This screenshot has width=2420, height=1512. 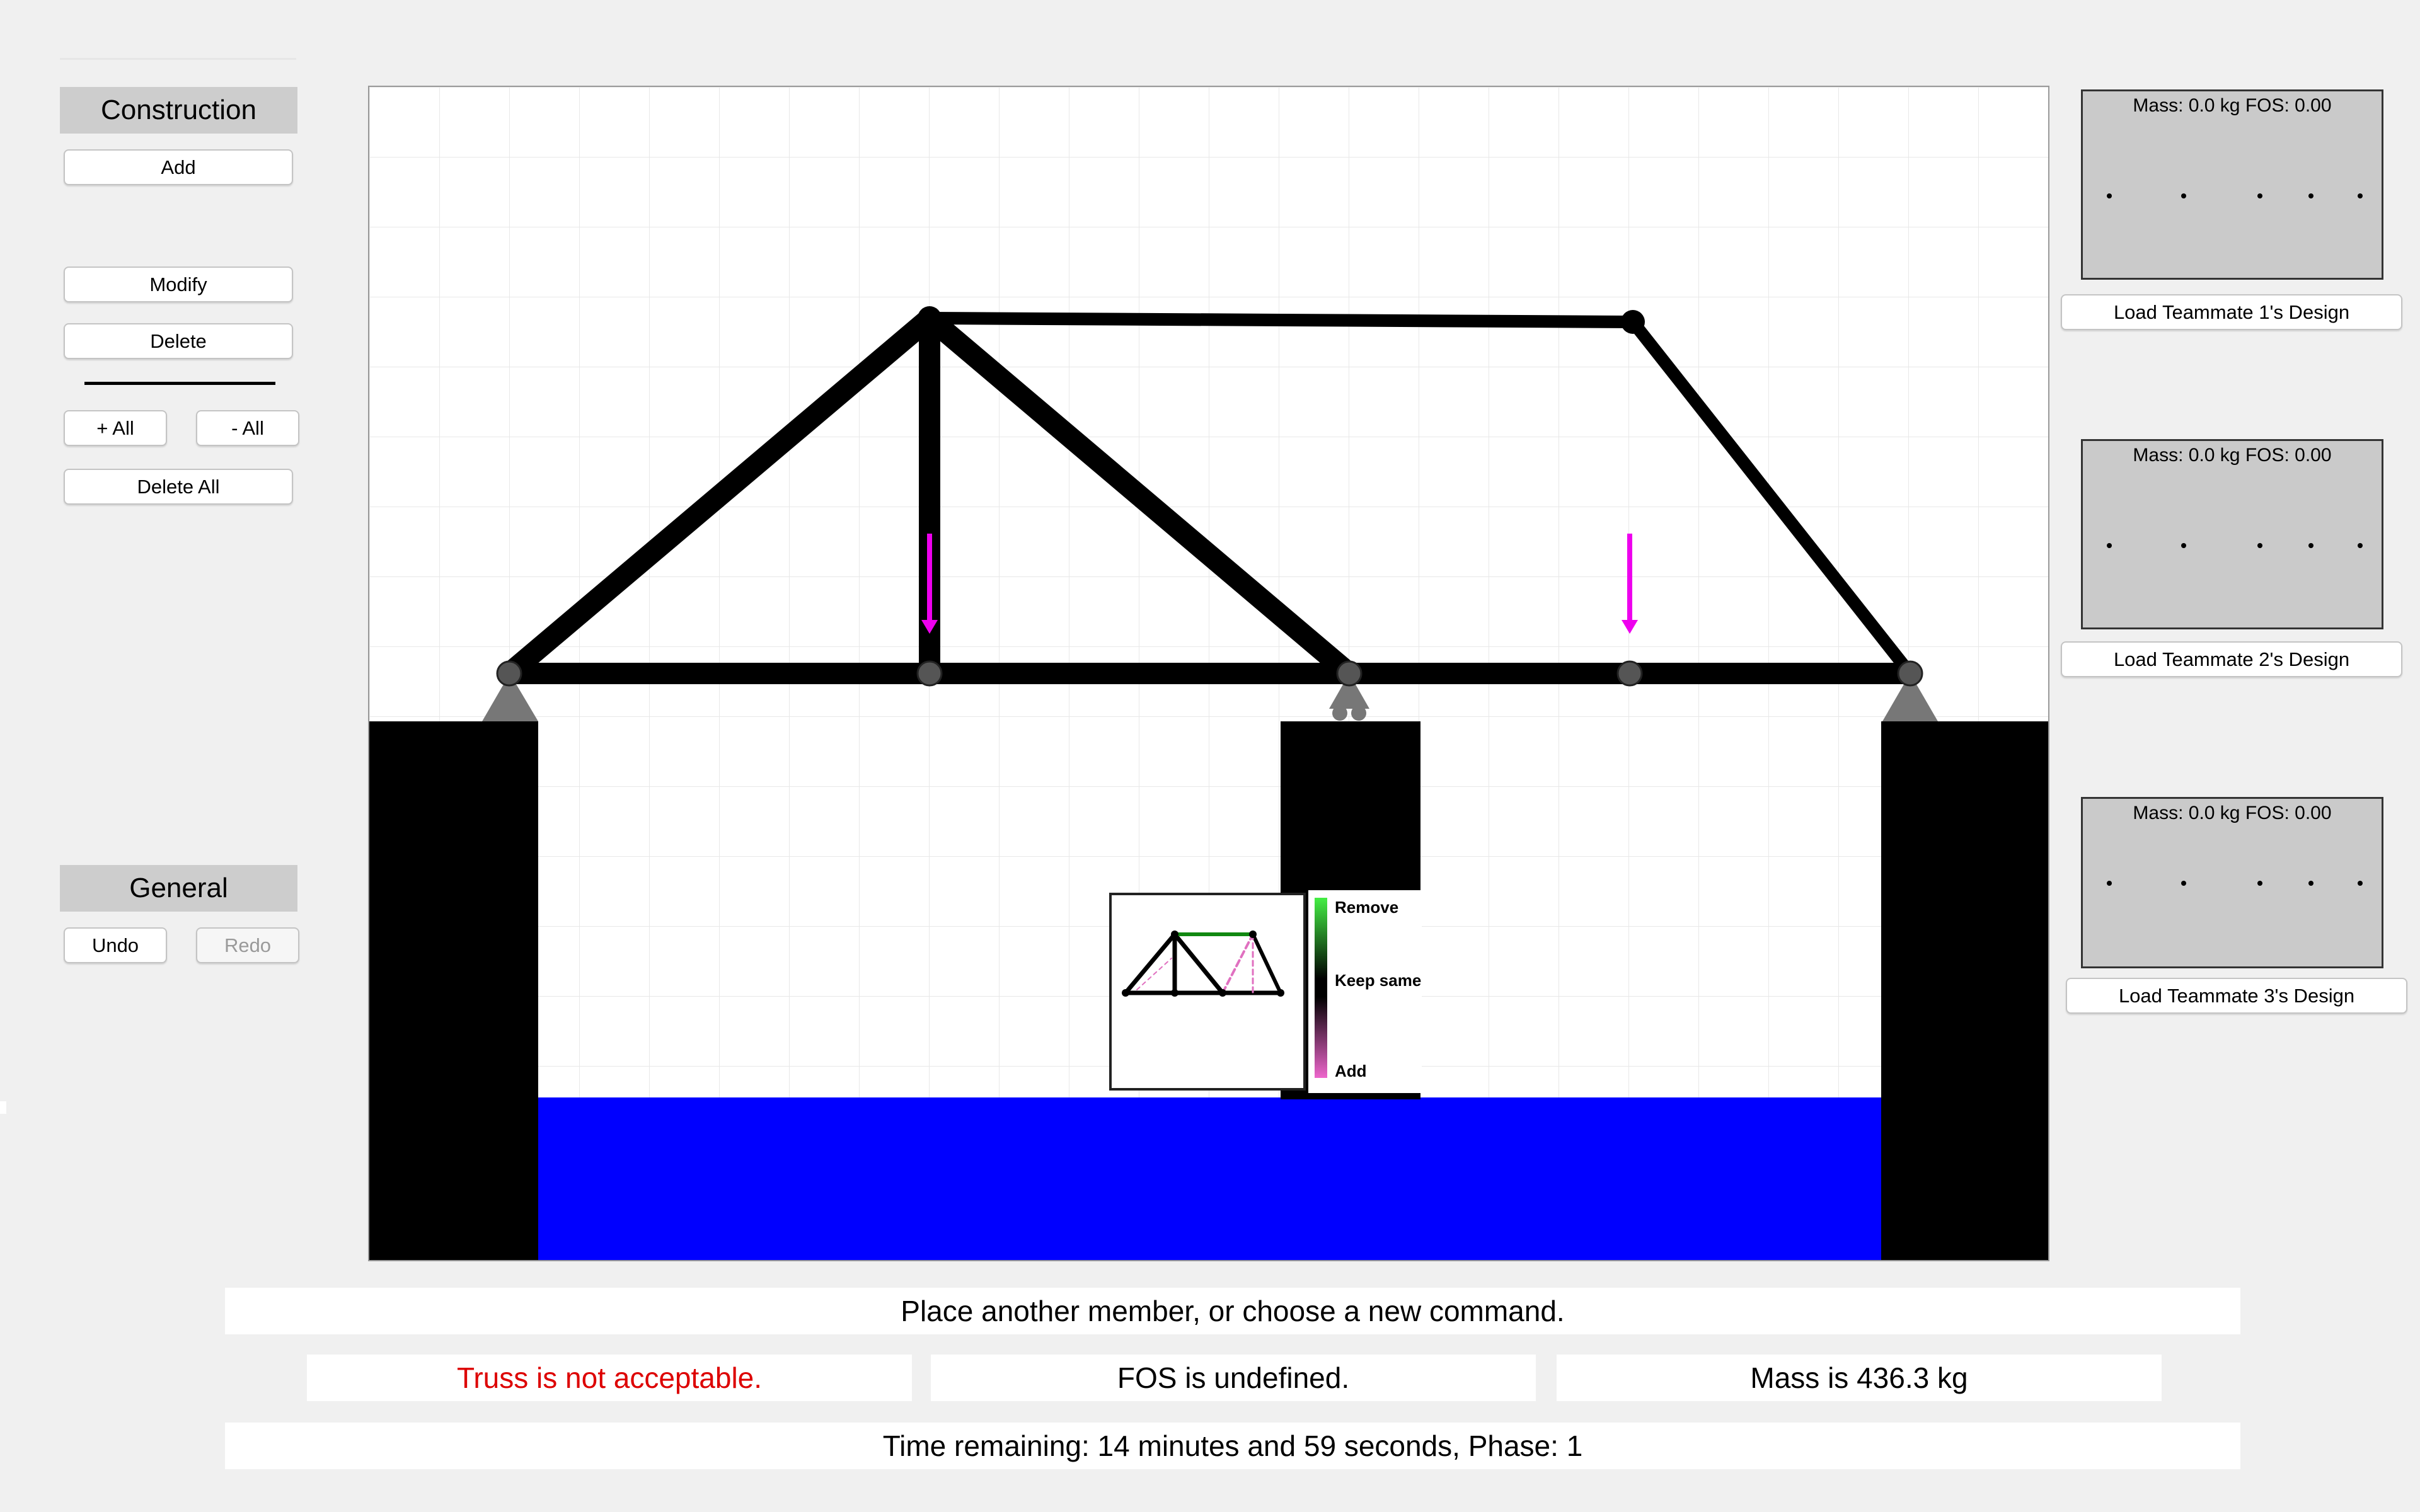 What do you see at coordinates (1351, 1071) in the screenshot?
I see `legend-add-label: Add` at bounding box center [1351, 1071].